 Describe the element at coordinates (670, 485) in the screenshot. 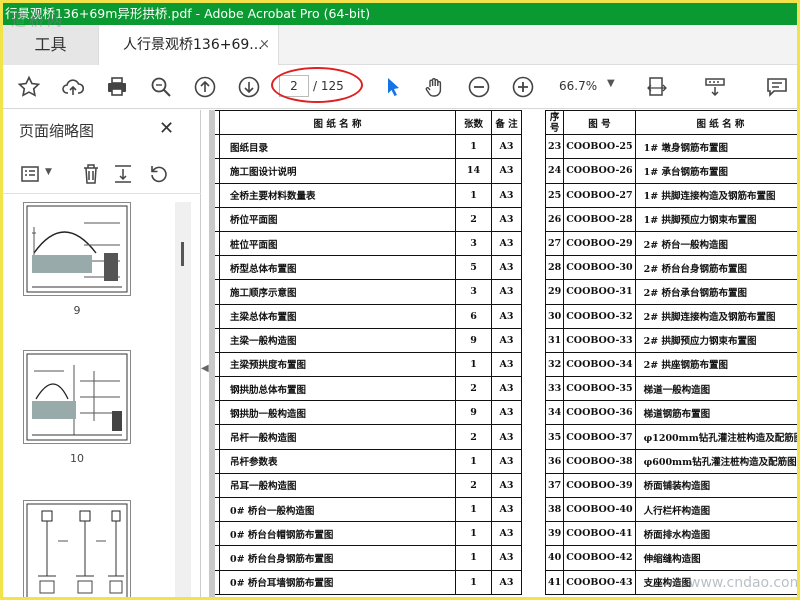

I see `table-row: 37 COOBOO-39 桥面铺装构造图` at that location.